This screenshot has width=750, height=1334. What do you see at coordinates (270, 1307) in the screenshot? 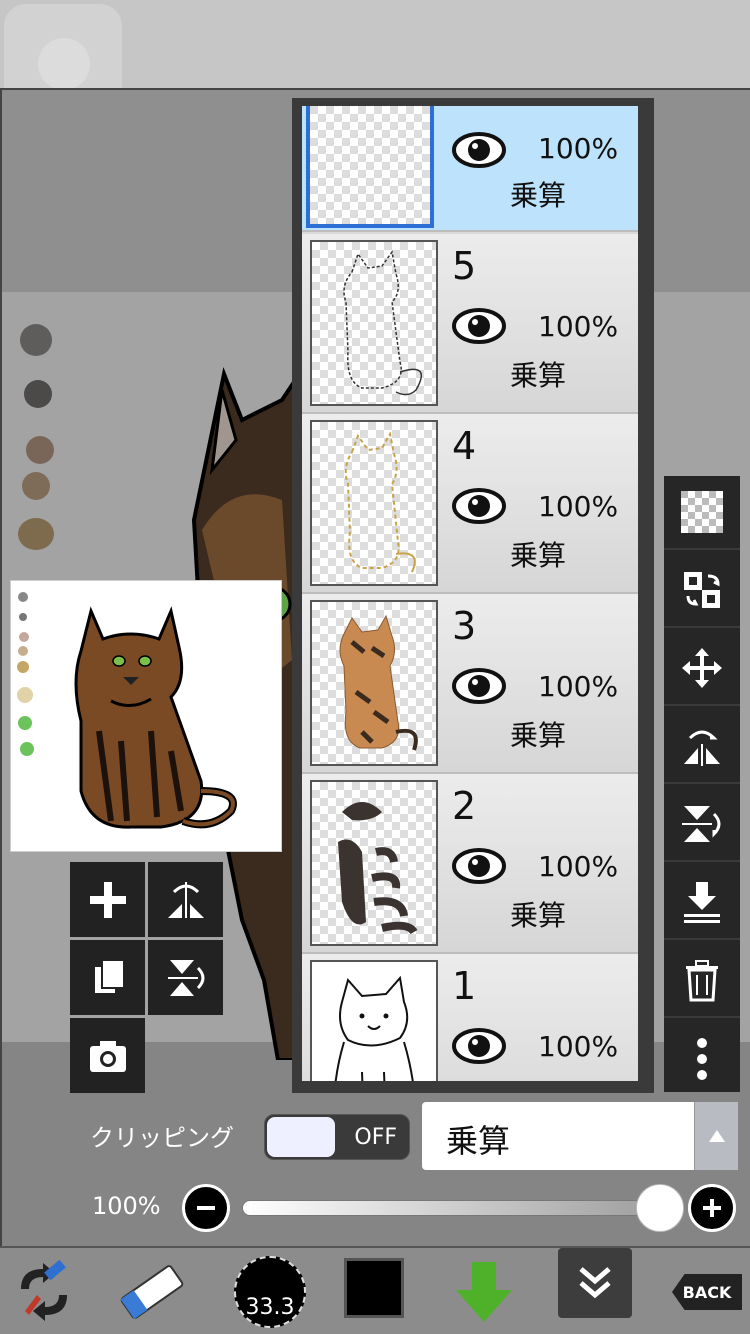
I see `brush-size-value: 33.3` at bounding box center [270, 1307].